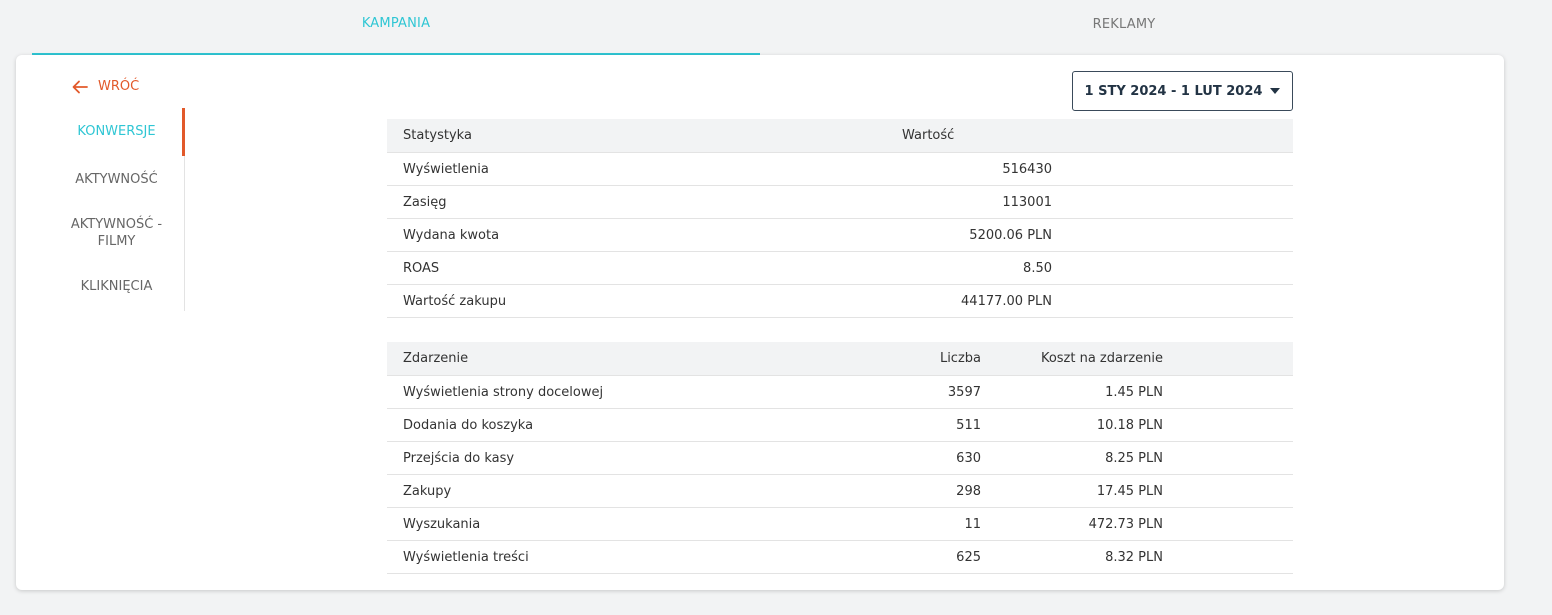 The width and height of the screenshot is (1552, 615). Describe the element at coordinates (968, 458) in the screenshot. I see `event-count: 630` at that location.